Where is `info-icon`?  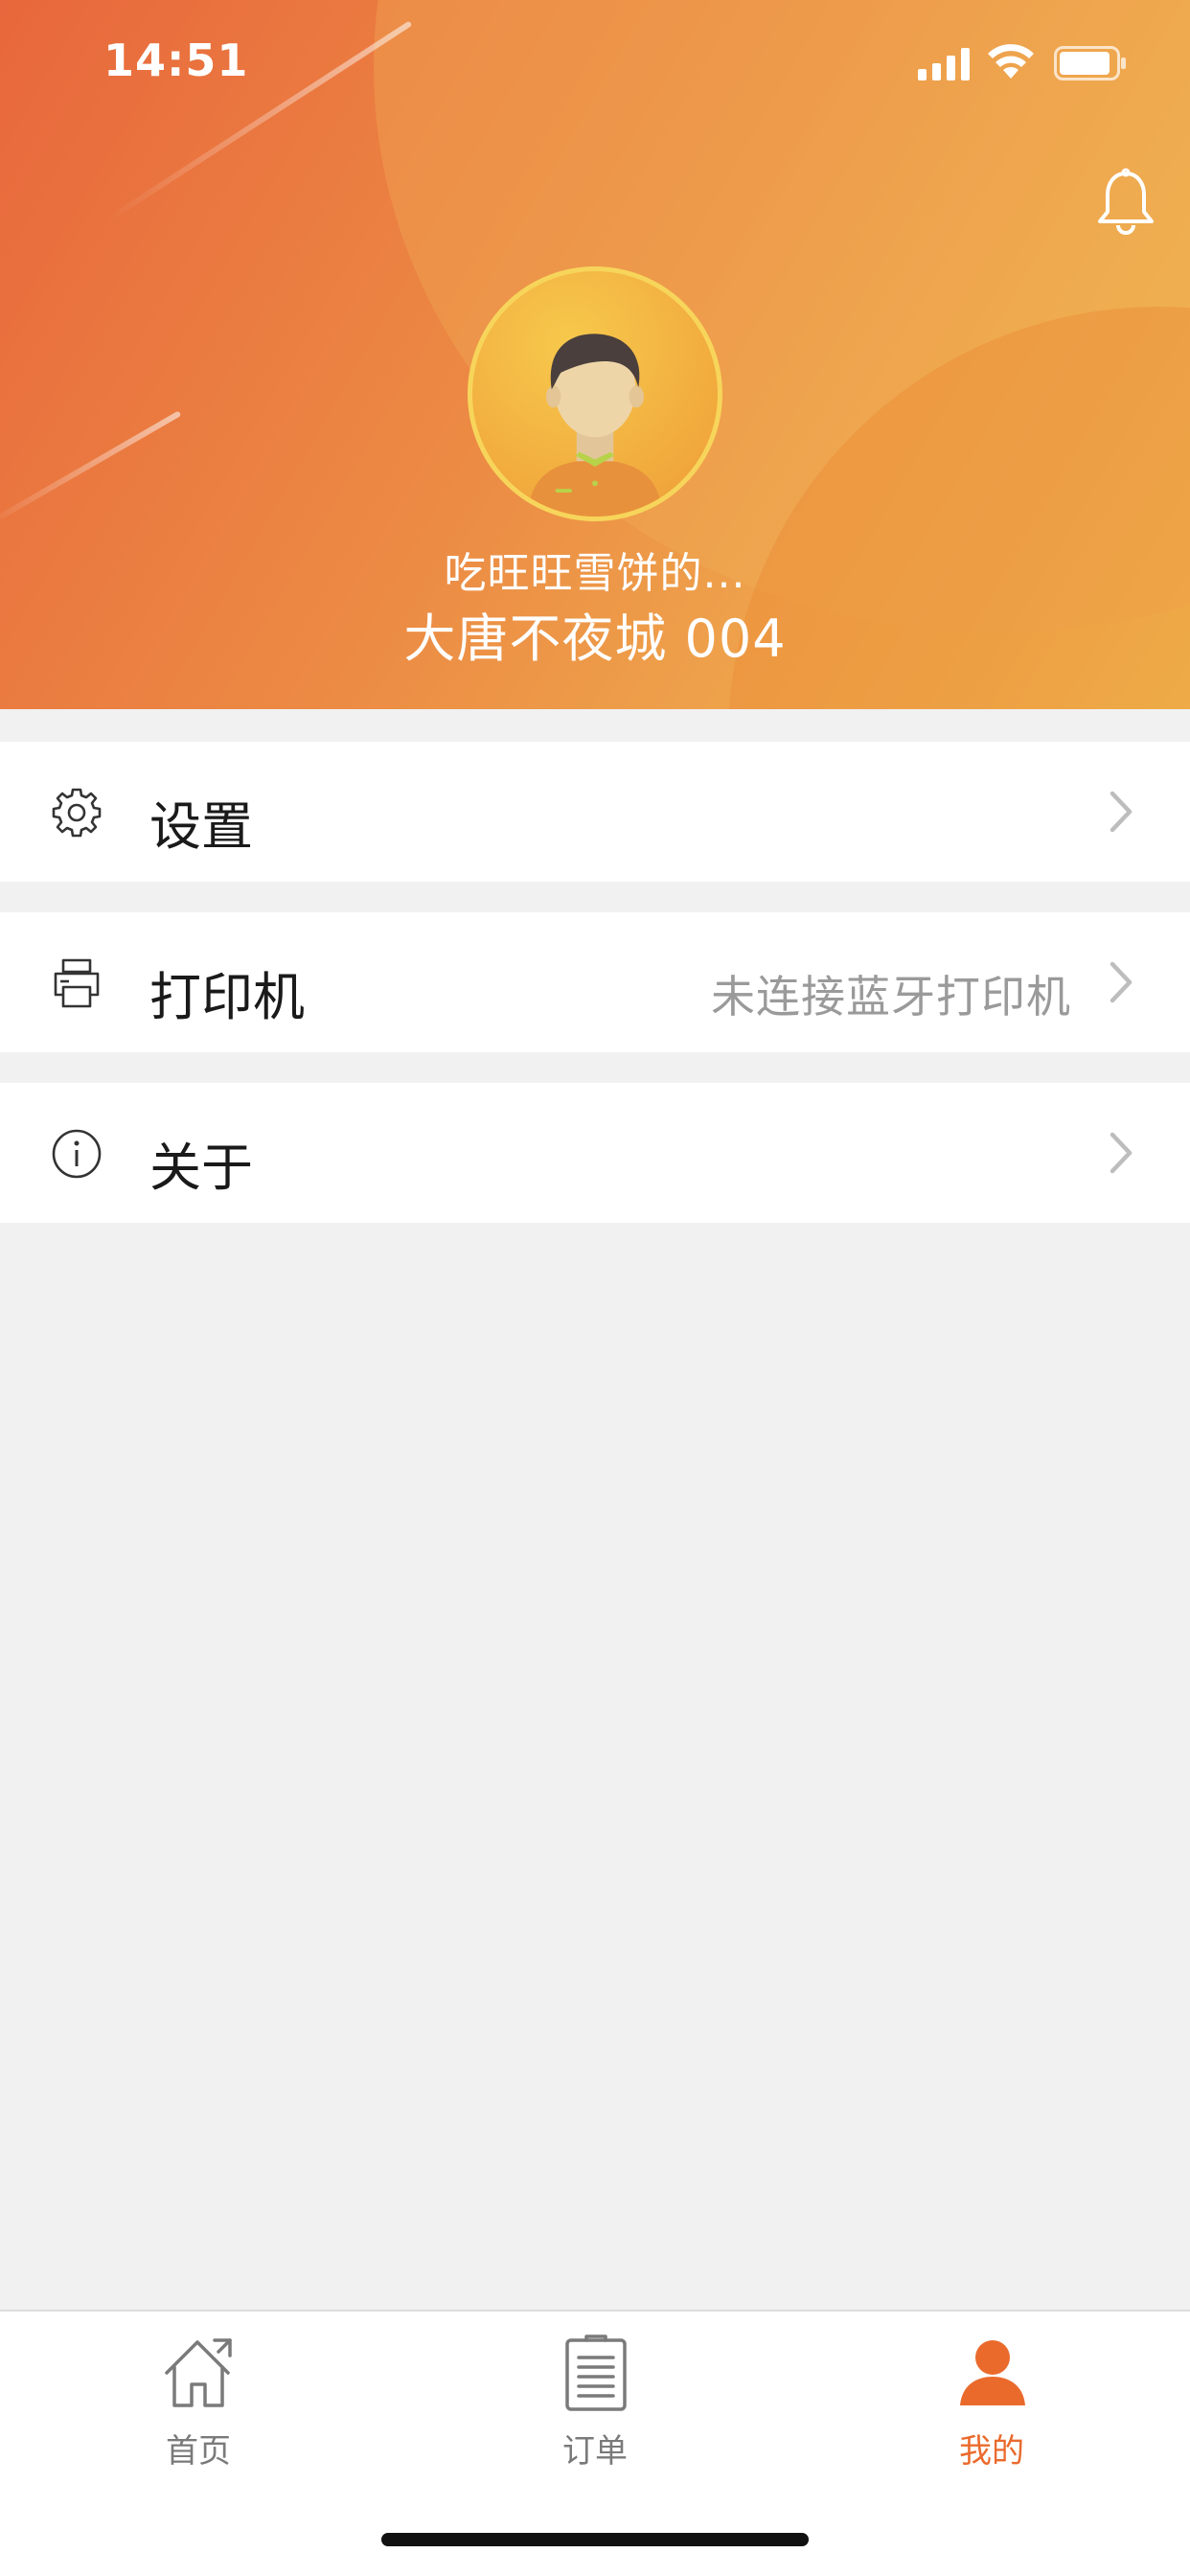 info-icon is located at coordinates (77, 1154).